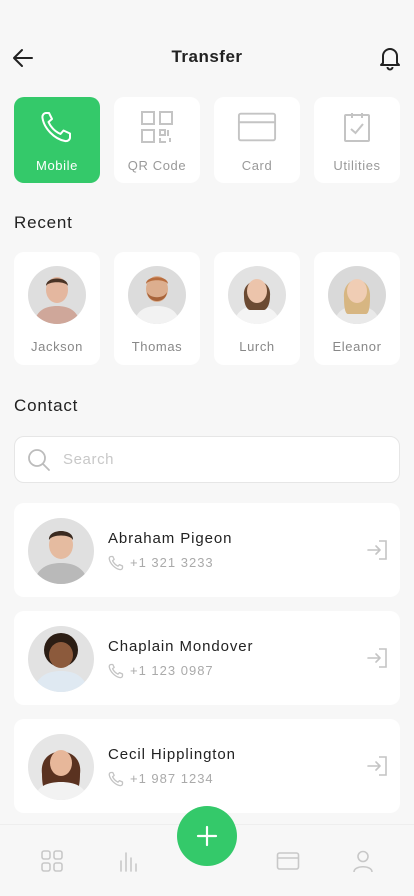 Image resolution: width=414 pixels, height=896 pixels. I want to click on contact-item: Cecil Hipplington +1 987 1234, so click(207, 766).